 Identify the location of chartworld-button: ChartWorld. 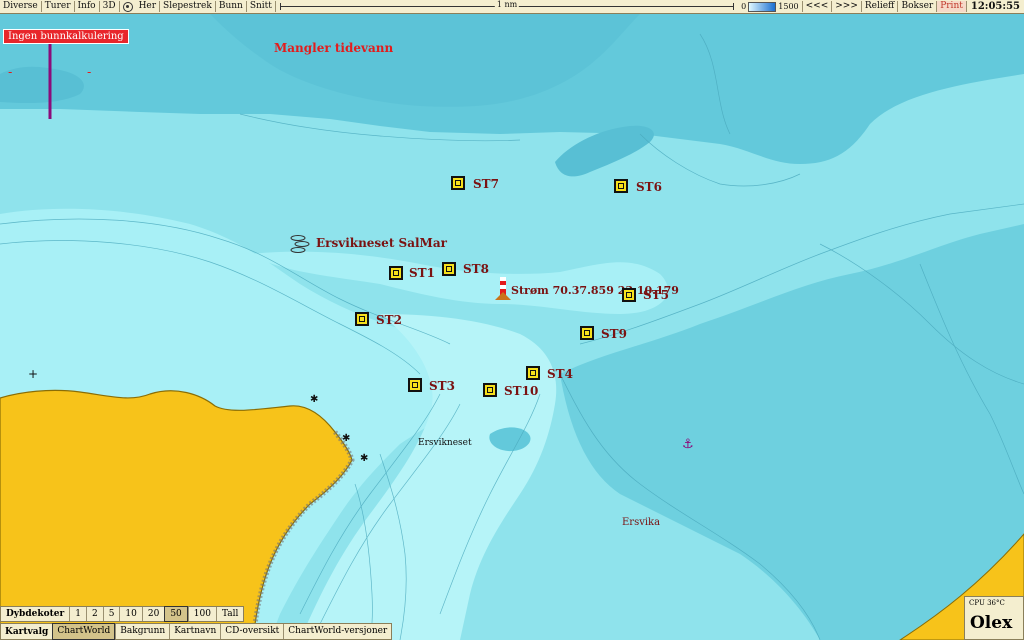
(84, 631).